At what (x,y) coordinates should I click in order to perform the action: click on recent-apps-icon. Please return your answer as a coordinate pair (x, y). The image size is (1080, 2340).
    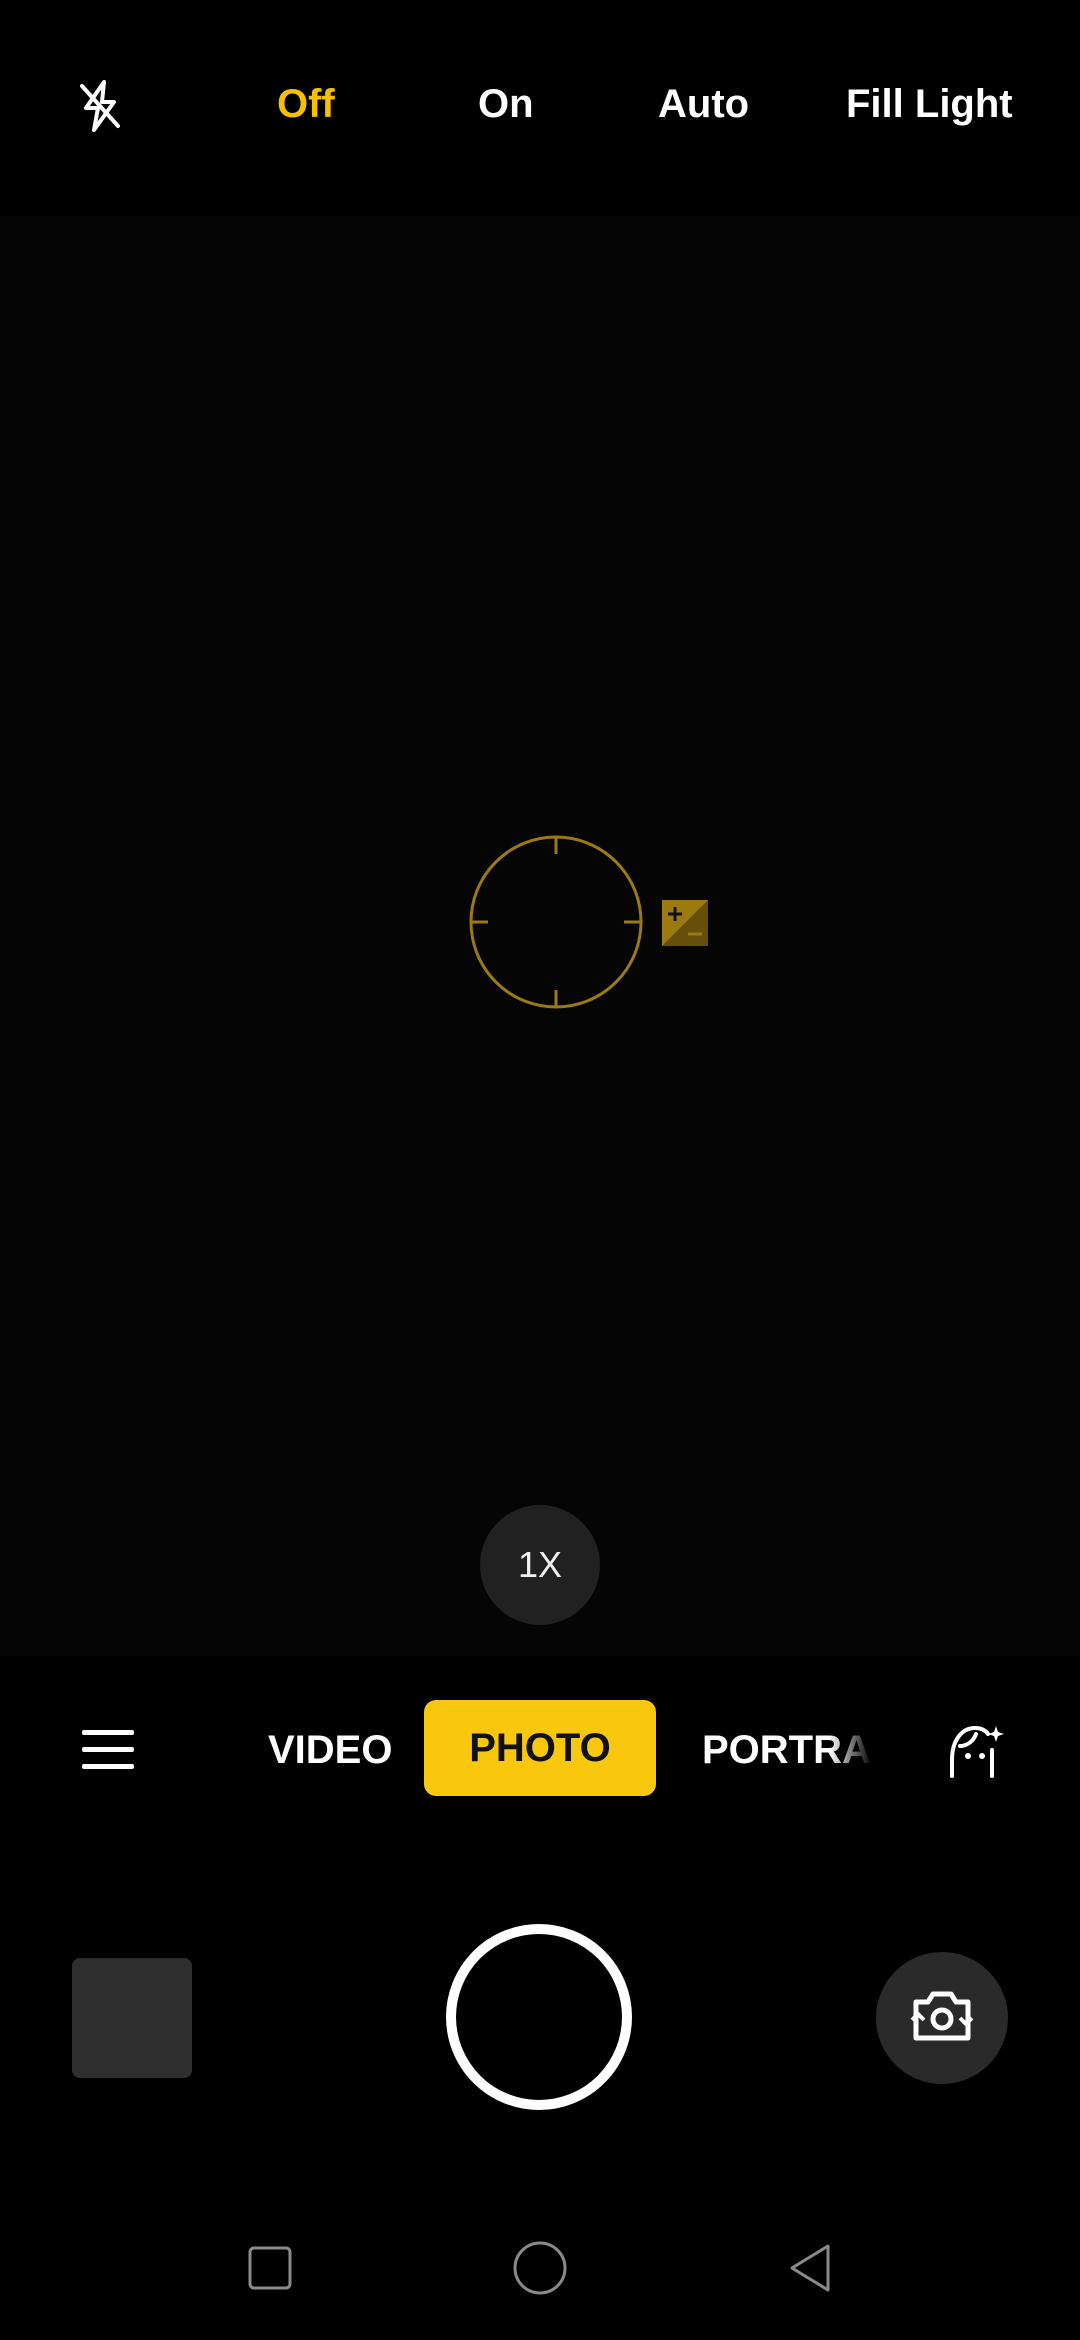
    Looking at the image, I should click on (270, 2268).